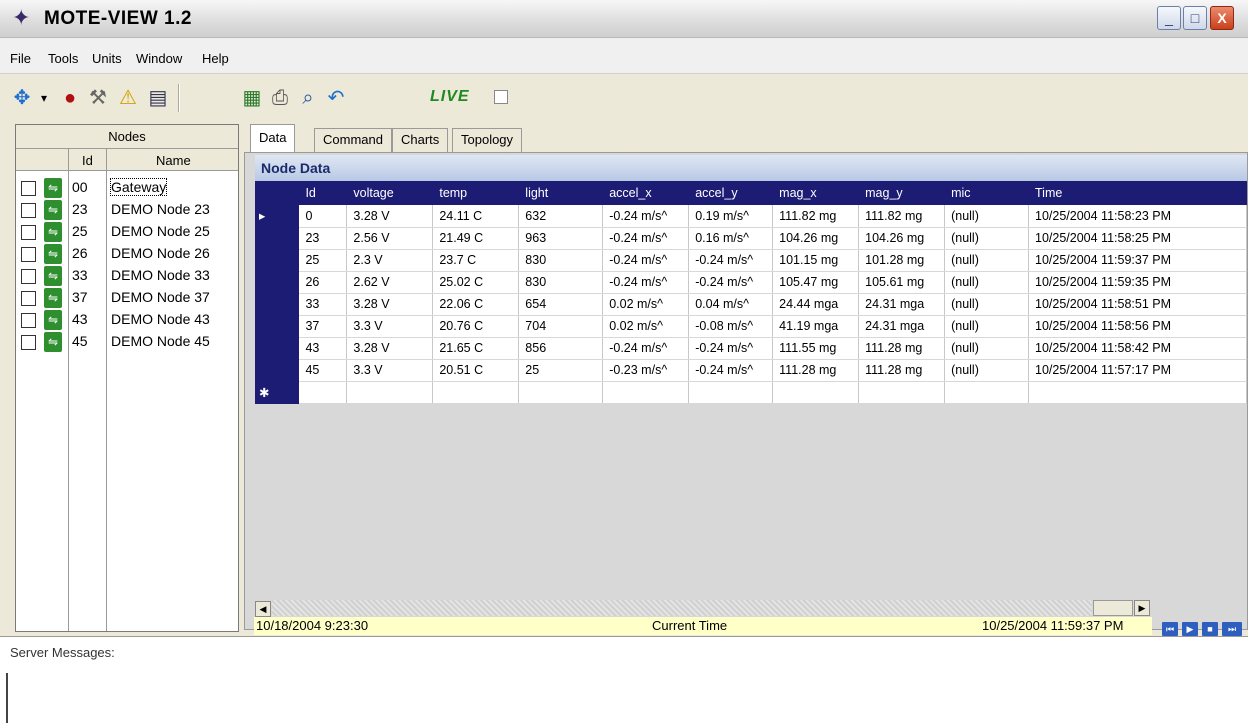 This screenshot has width=1248, height=723. What do you see at coordinates (390, 238) in the screenshot?
I see `table-cell: 2.56 V` at bounding box center [390, 238].